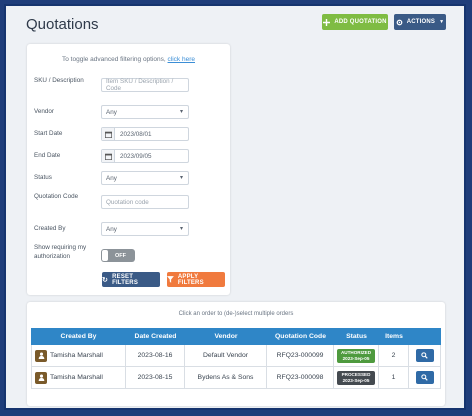 Image resolution: width=472 pixels, height=416 pixels. I want to click on add-quotation-button: ADD QUOTATION, so click(355, 22).